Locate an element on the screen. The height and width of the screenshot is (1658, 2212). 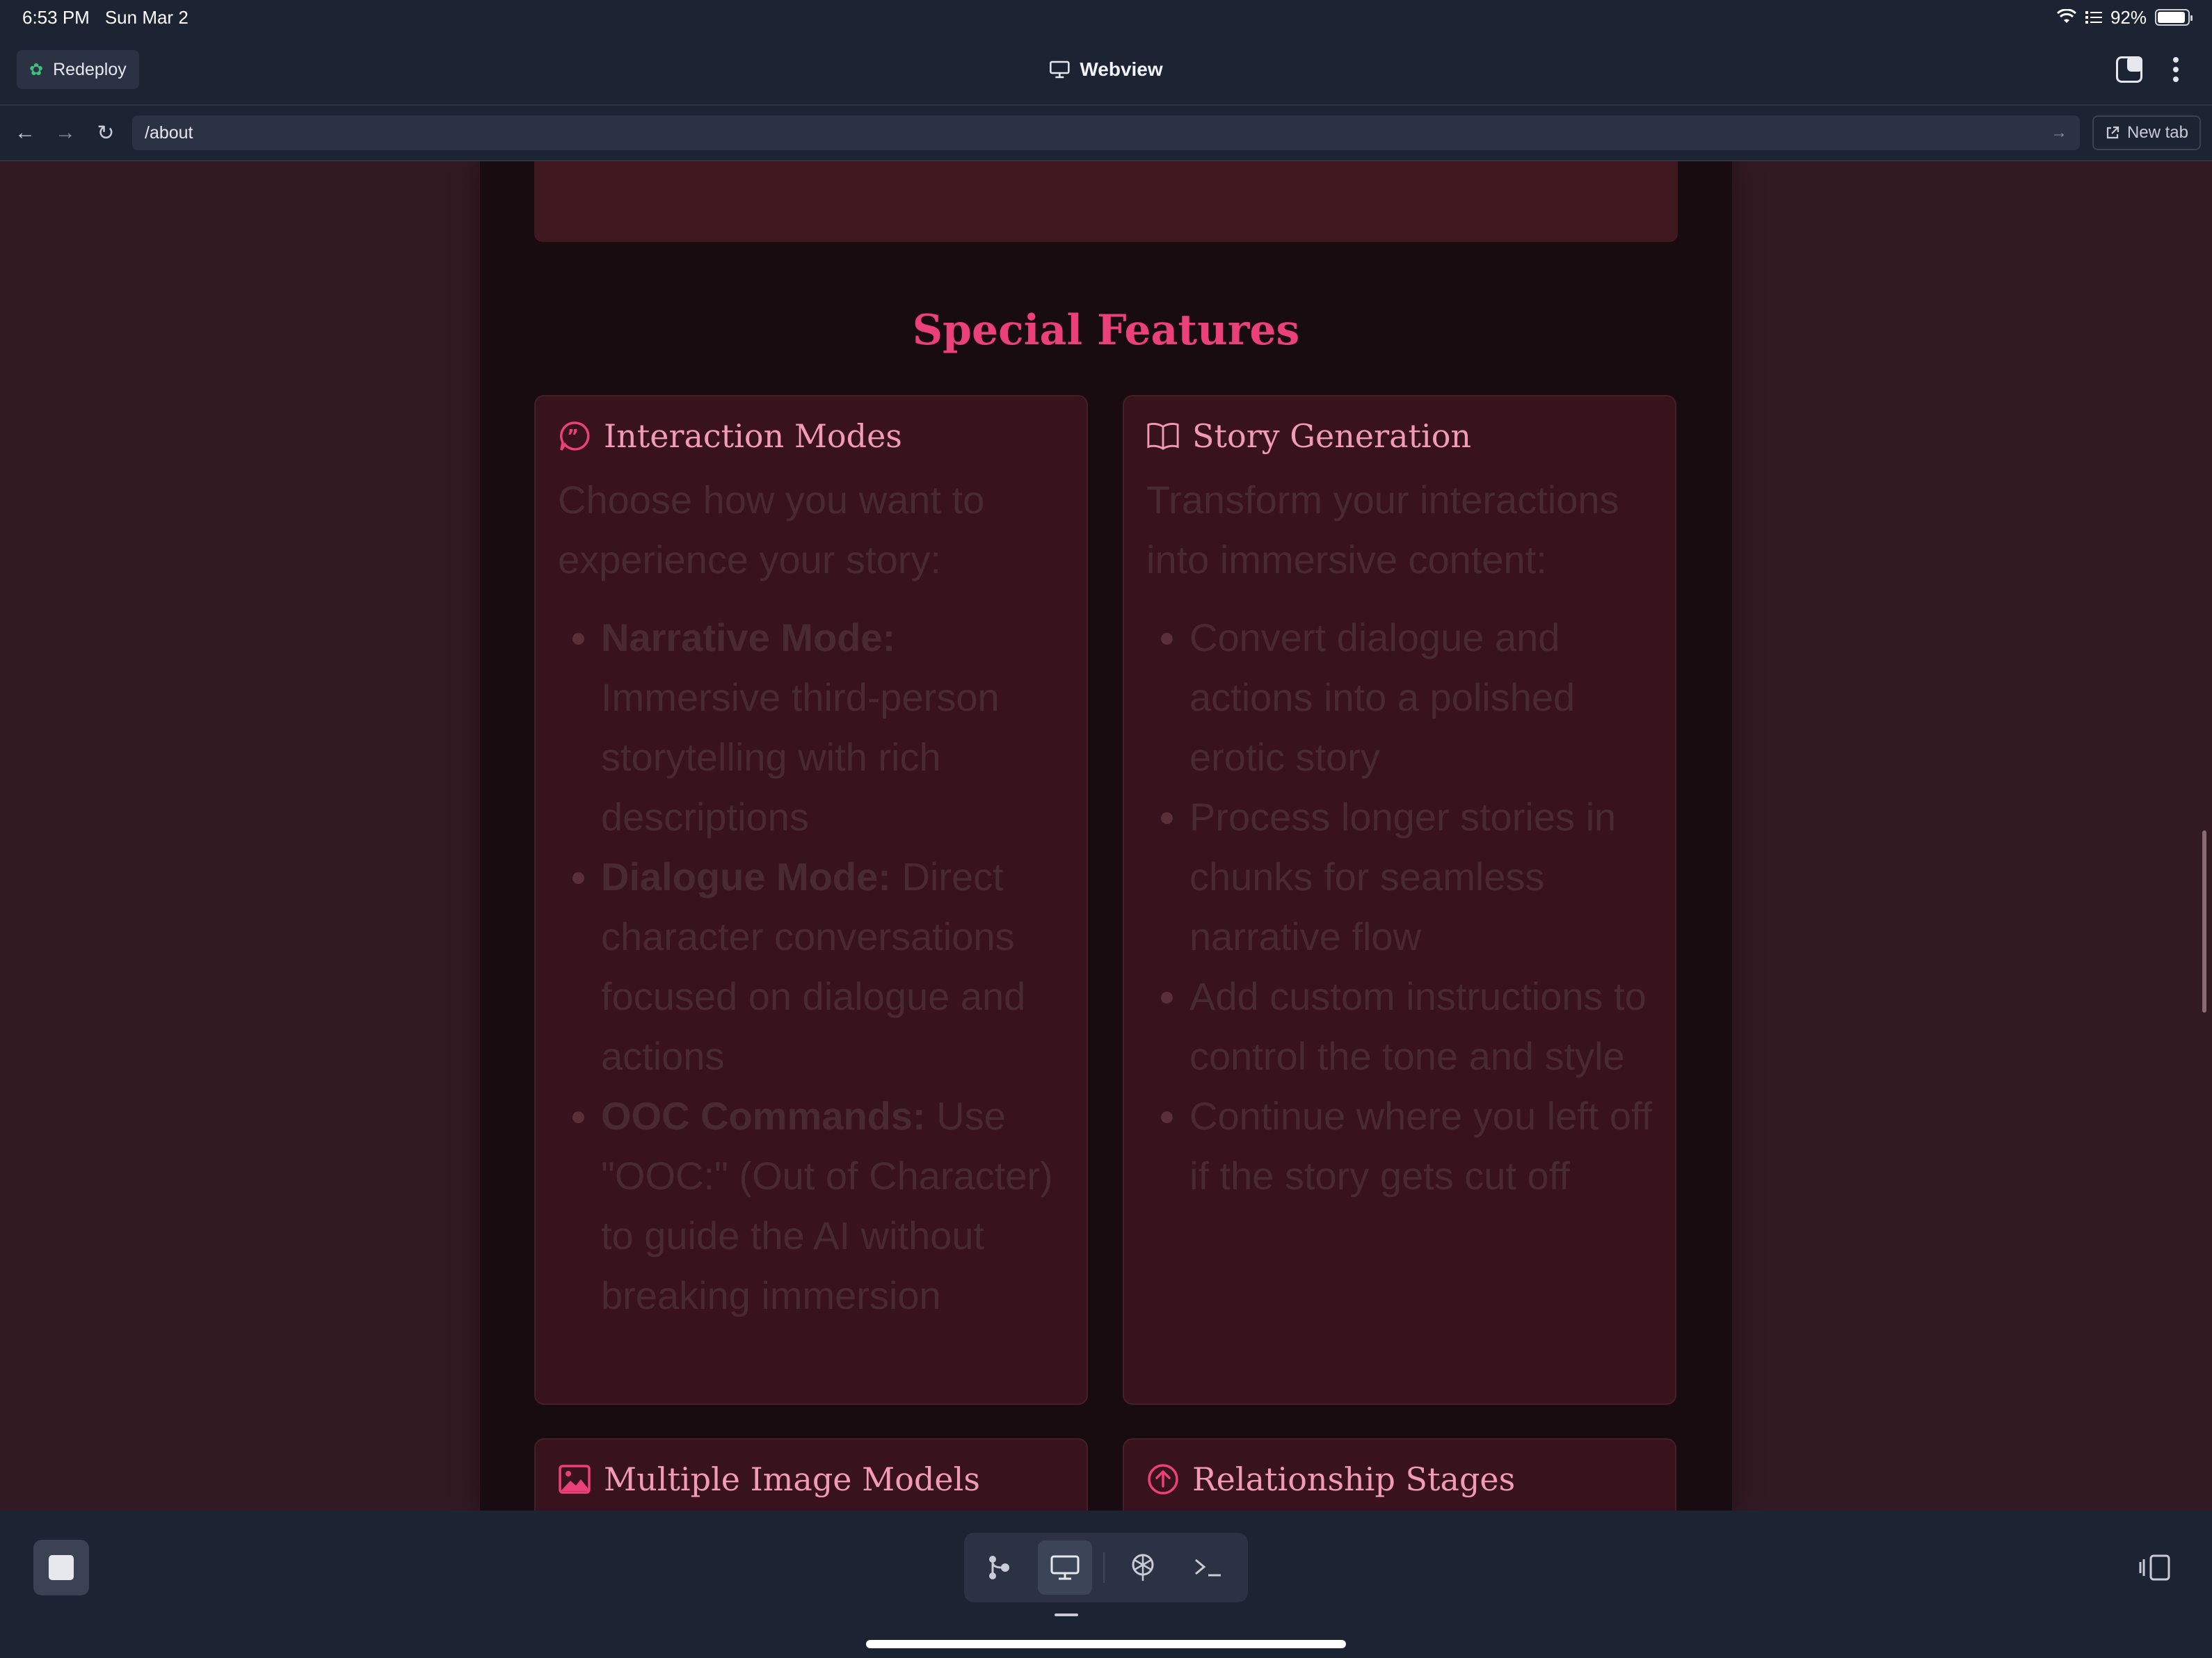
new-tab-button: New tab is located at coordinates (2146, 132).